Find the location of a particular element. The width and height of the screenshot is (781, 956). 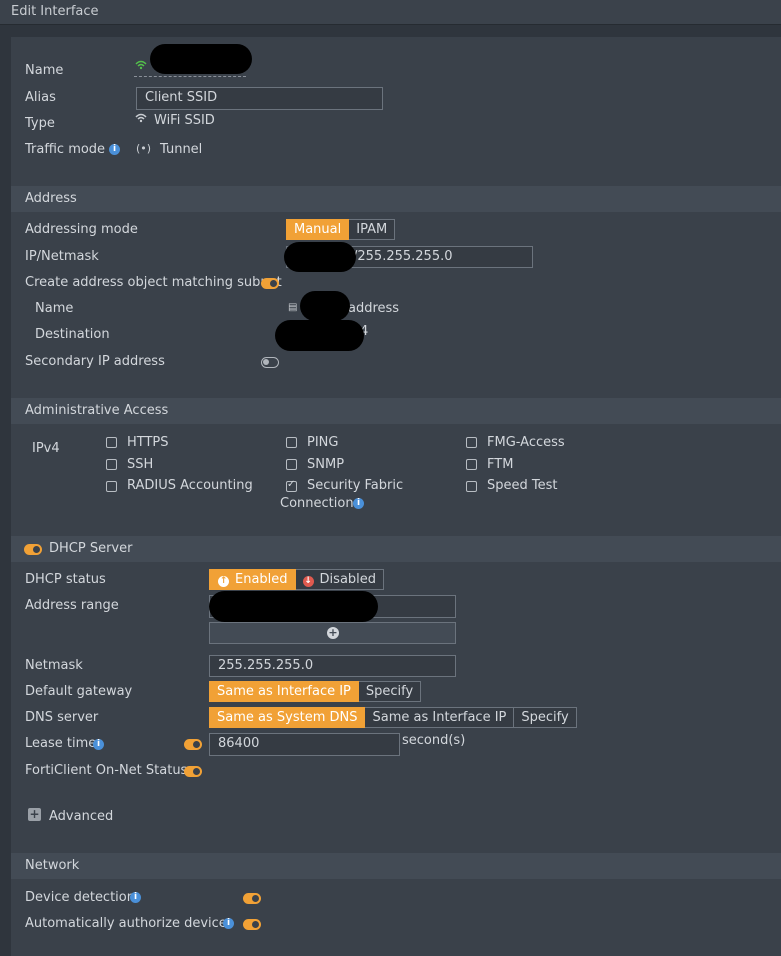

redacted-address-range is located at coordinates (293, 606).